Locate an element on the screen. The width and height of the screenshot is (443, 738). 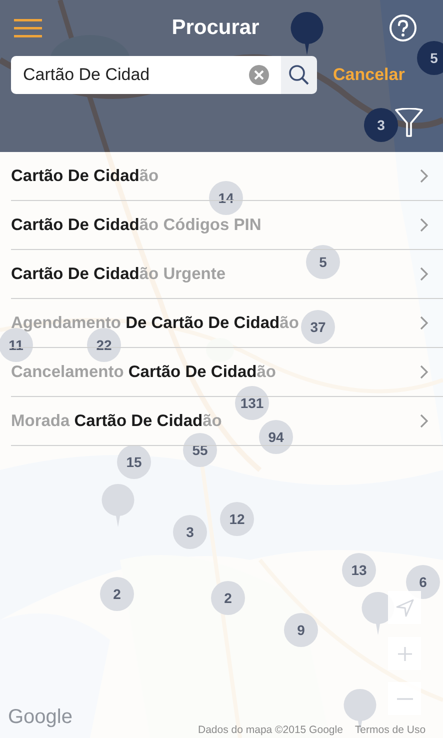
search-button is located at coordinates (299, 75).